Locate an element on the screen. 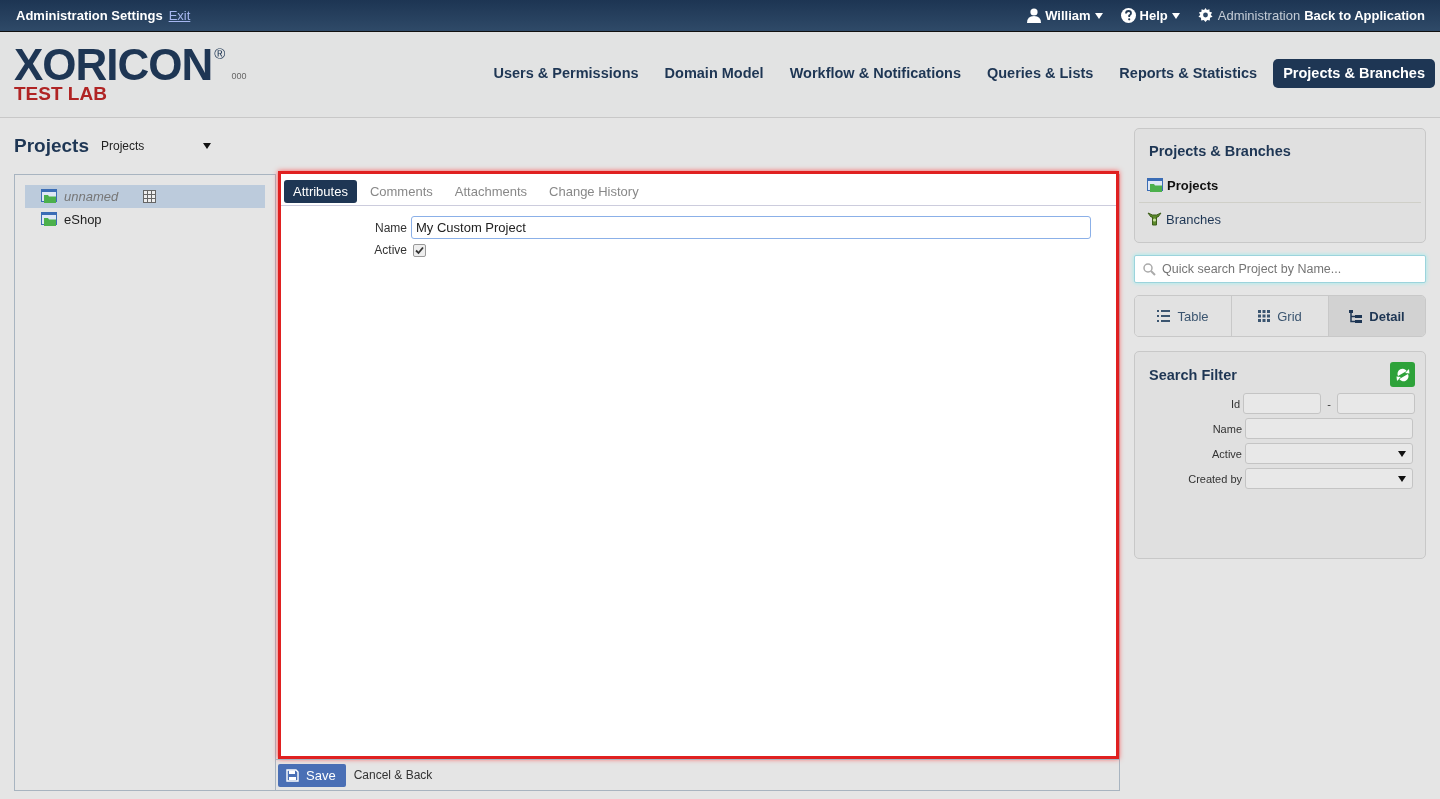  registered-mark: ® is located at coordinates (220, 53).